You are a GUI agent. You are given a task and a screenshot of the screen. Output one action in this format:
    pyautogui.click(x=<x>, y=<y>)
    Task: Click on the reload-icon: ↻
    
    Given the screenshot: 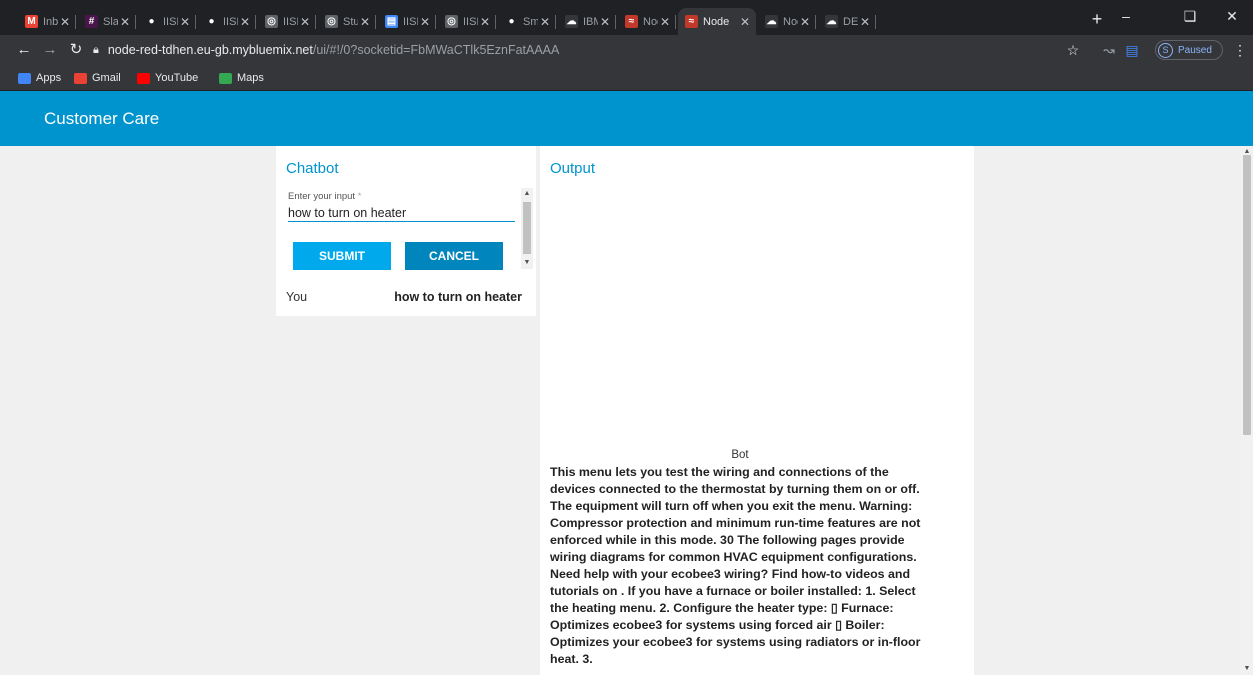 What is the action you would take?
    pyautogui.click(x=76, y=50)
    